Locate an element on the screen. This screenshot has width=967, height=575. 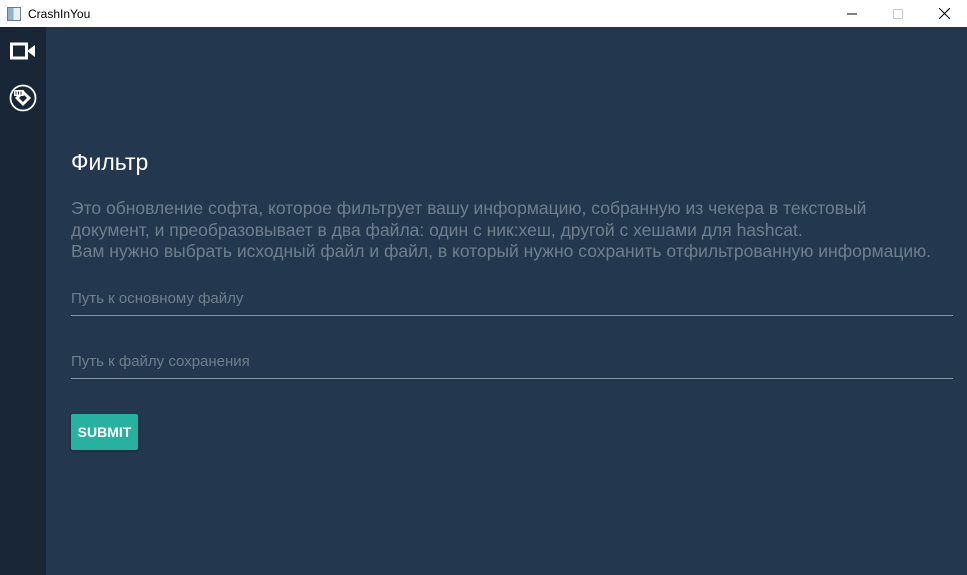
sidebar-item-logo is located at coordinates (23, 98).